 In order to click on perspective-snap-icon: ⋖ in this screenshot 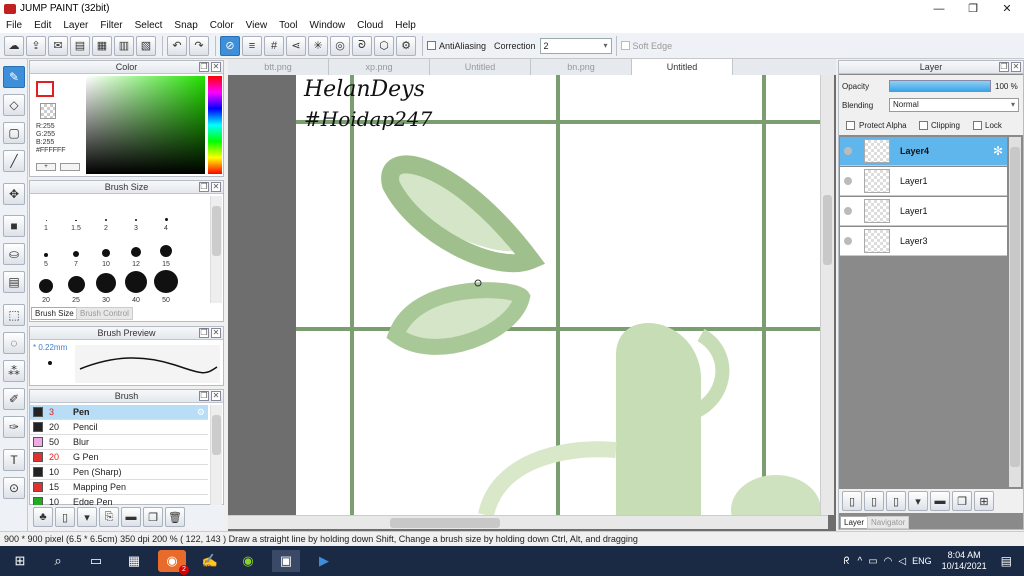, I will do `click(296, 45)`.